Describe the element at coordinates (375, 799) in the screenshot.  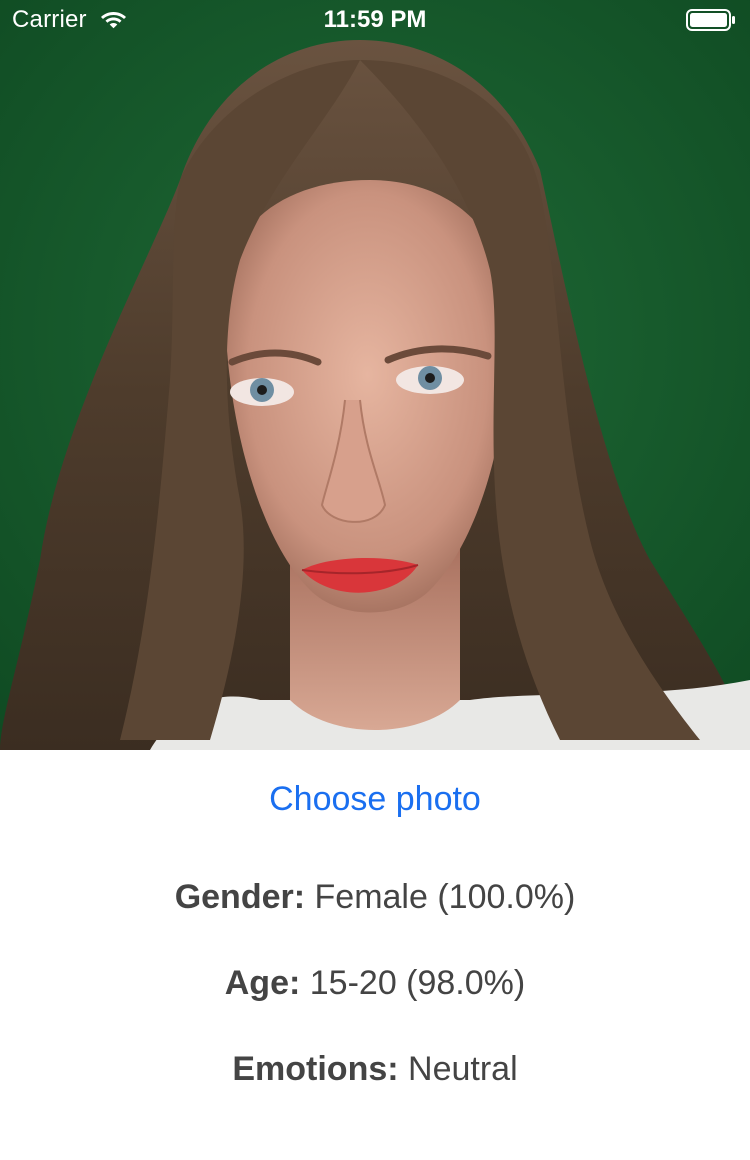
I see `choose-photo-button: Choose photo` at that location.